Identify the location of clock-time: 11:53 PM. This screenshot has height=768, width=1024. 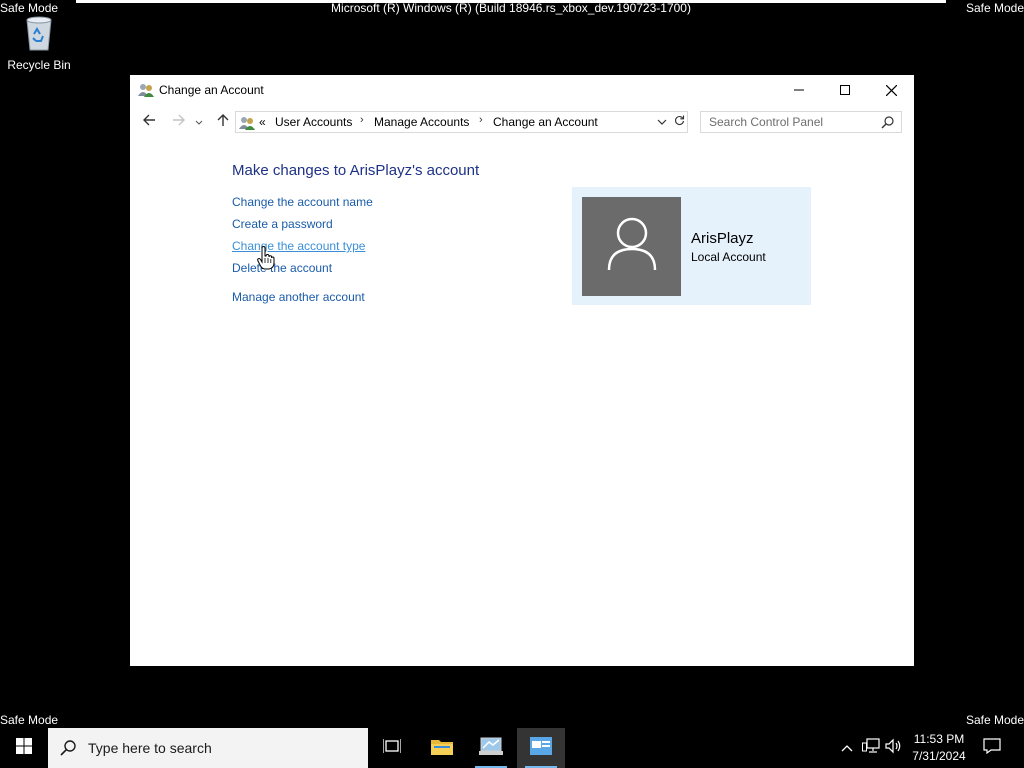
(939, 739).